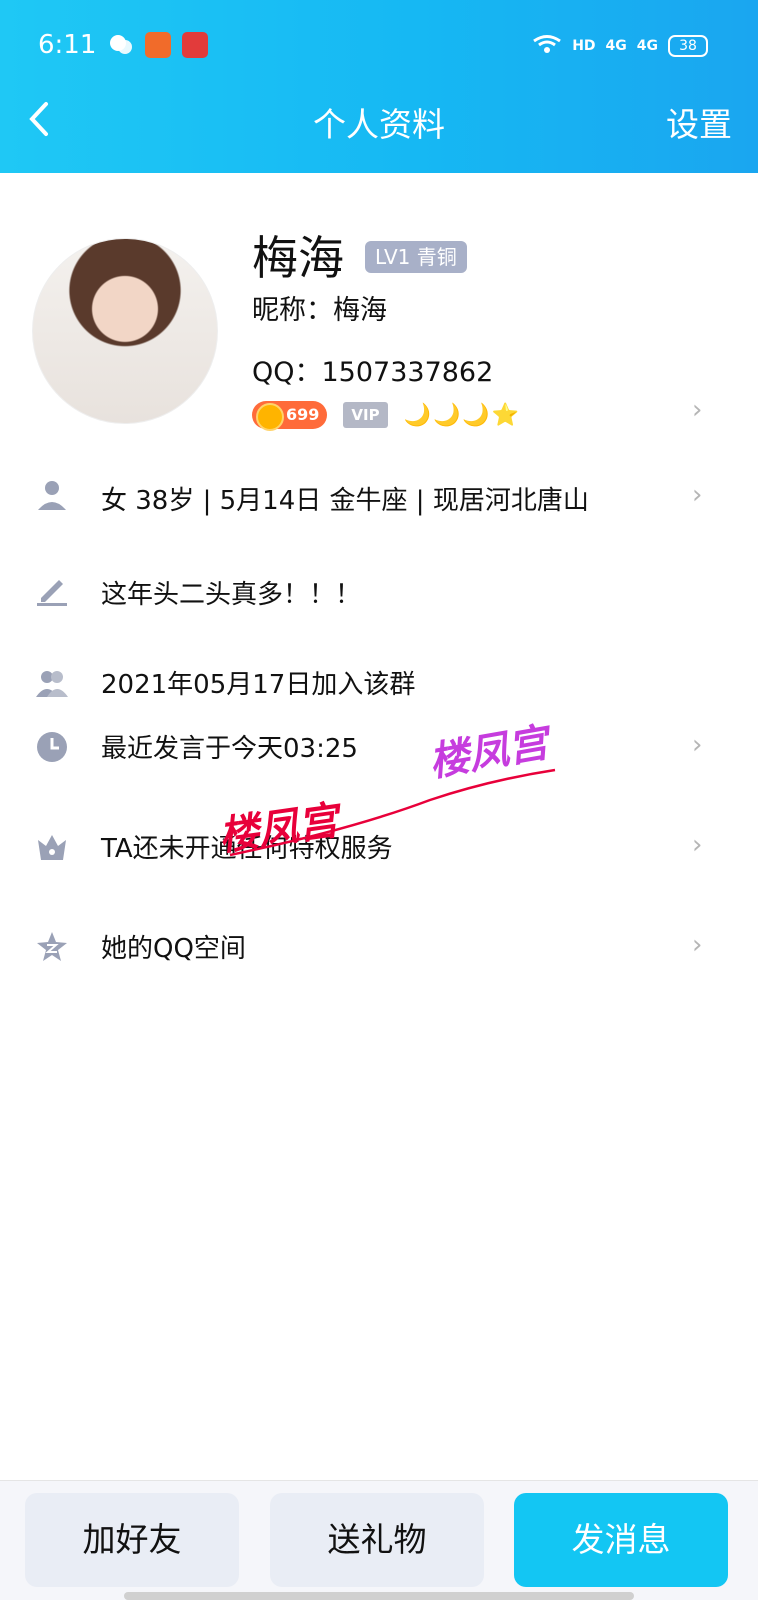 This screenshot has width=758, height=1600. What do you see at coordinates (699, 122) in the screenshot?
I see `settings-button: 设置` at bounding box center [699, 122].